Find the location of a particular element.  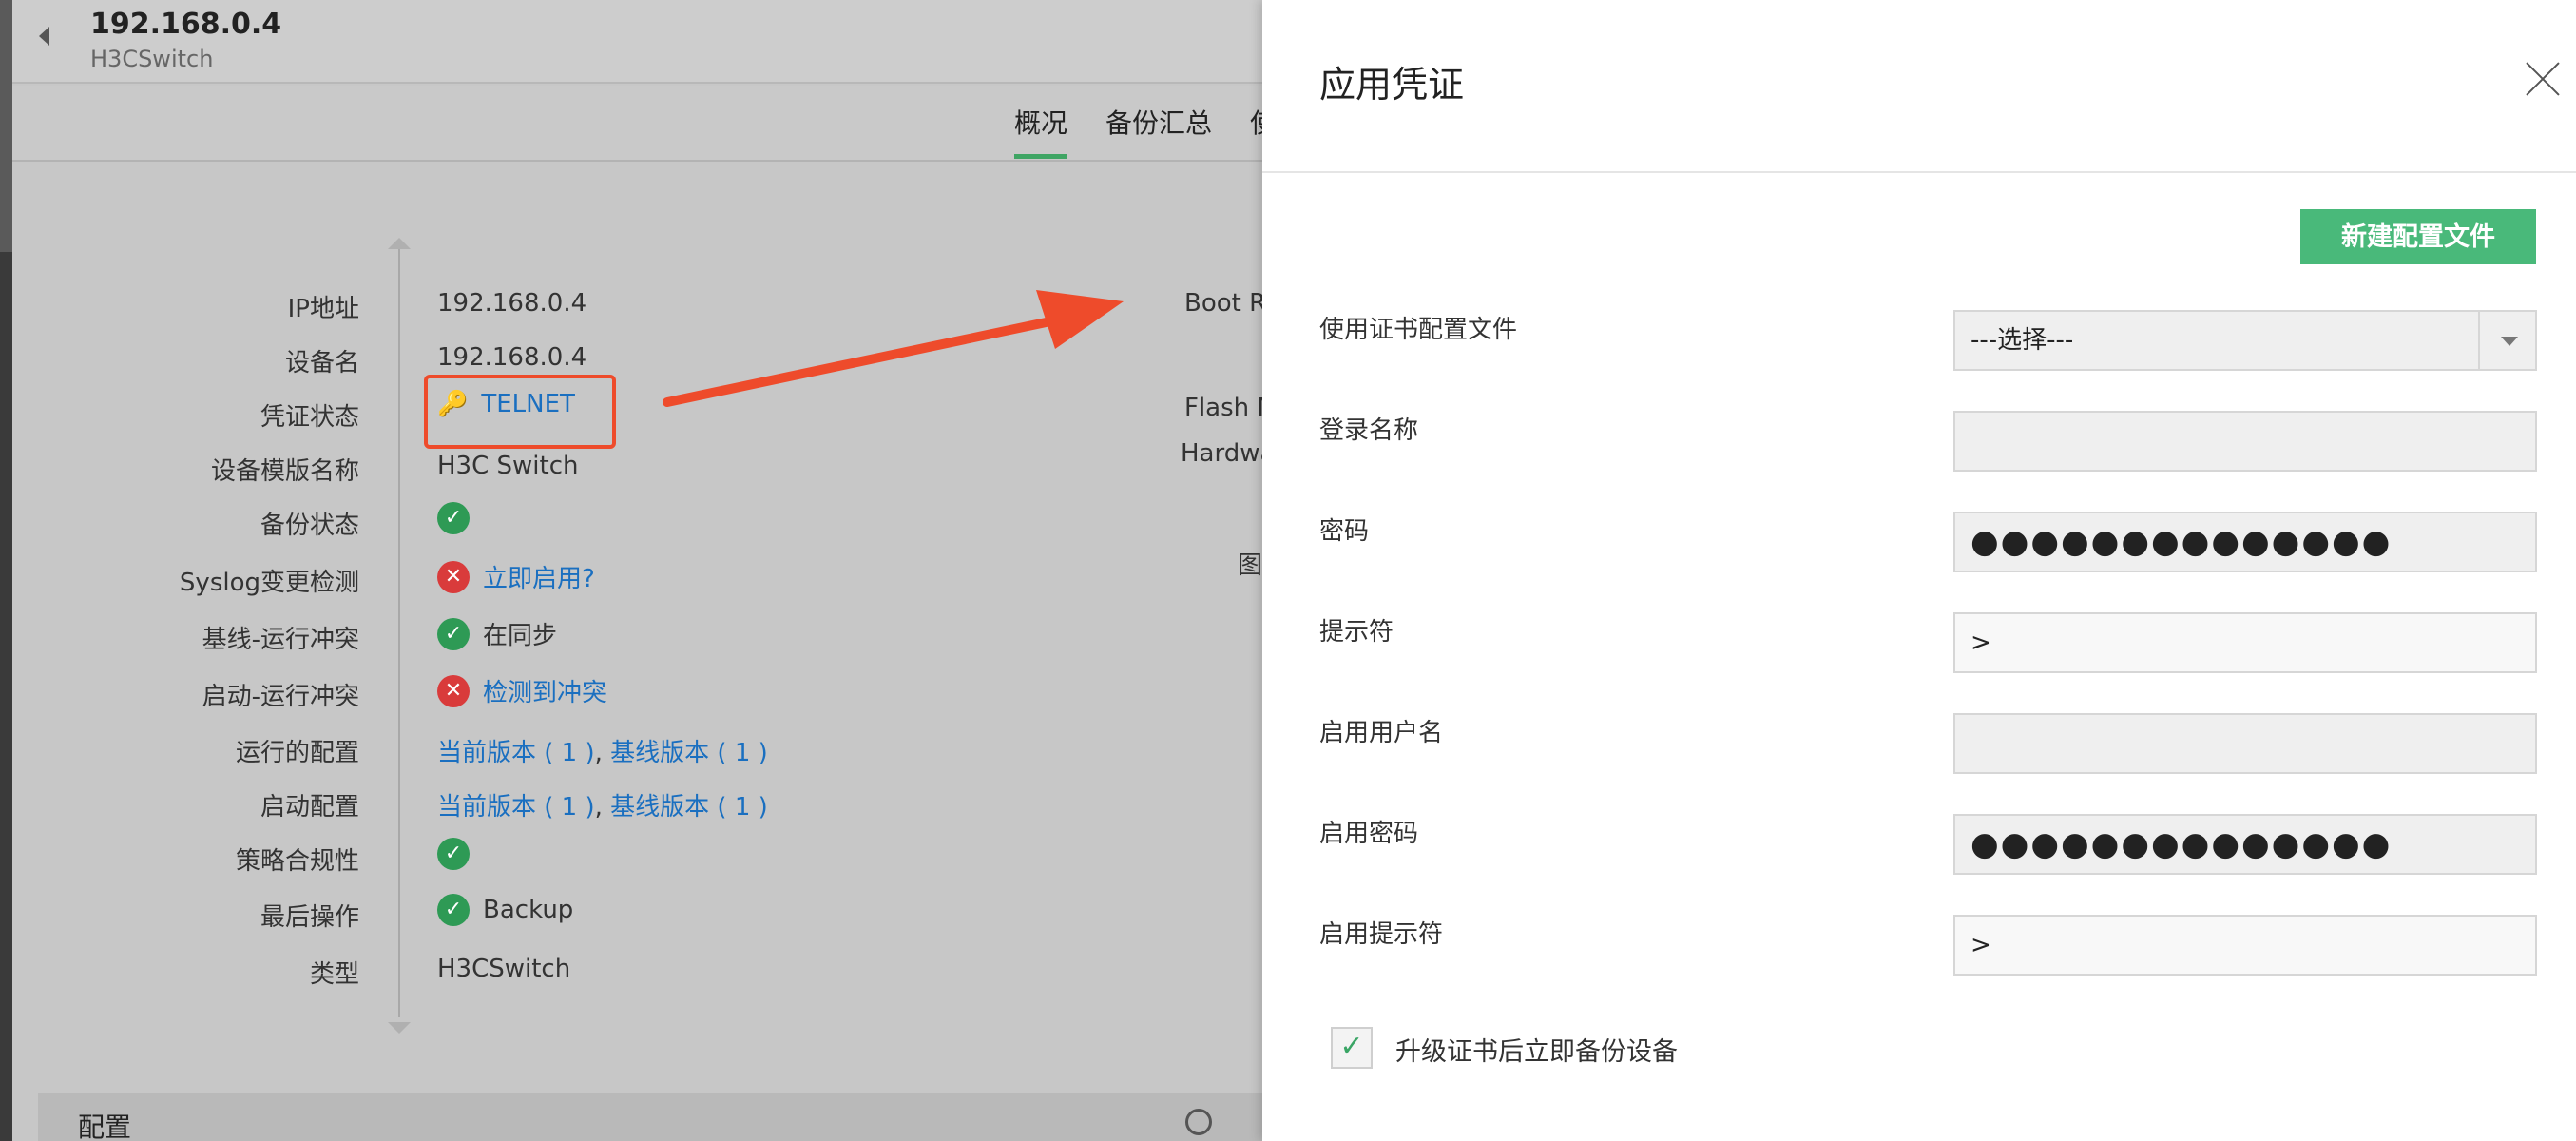

password-label: 密码 is located at coordinates (1344, 531).